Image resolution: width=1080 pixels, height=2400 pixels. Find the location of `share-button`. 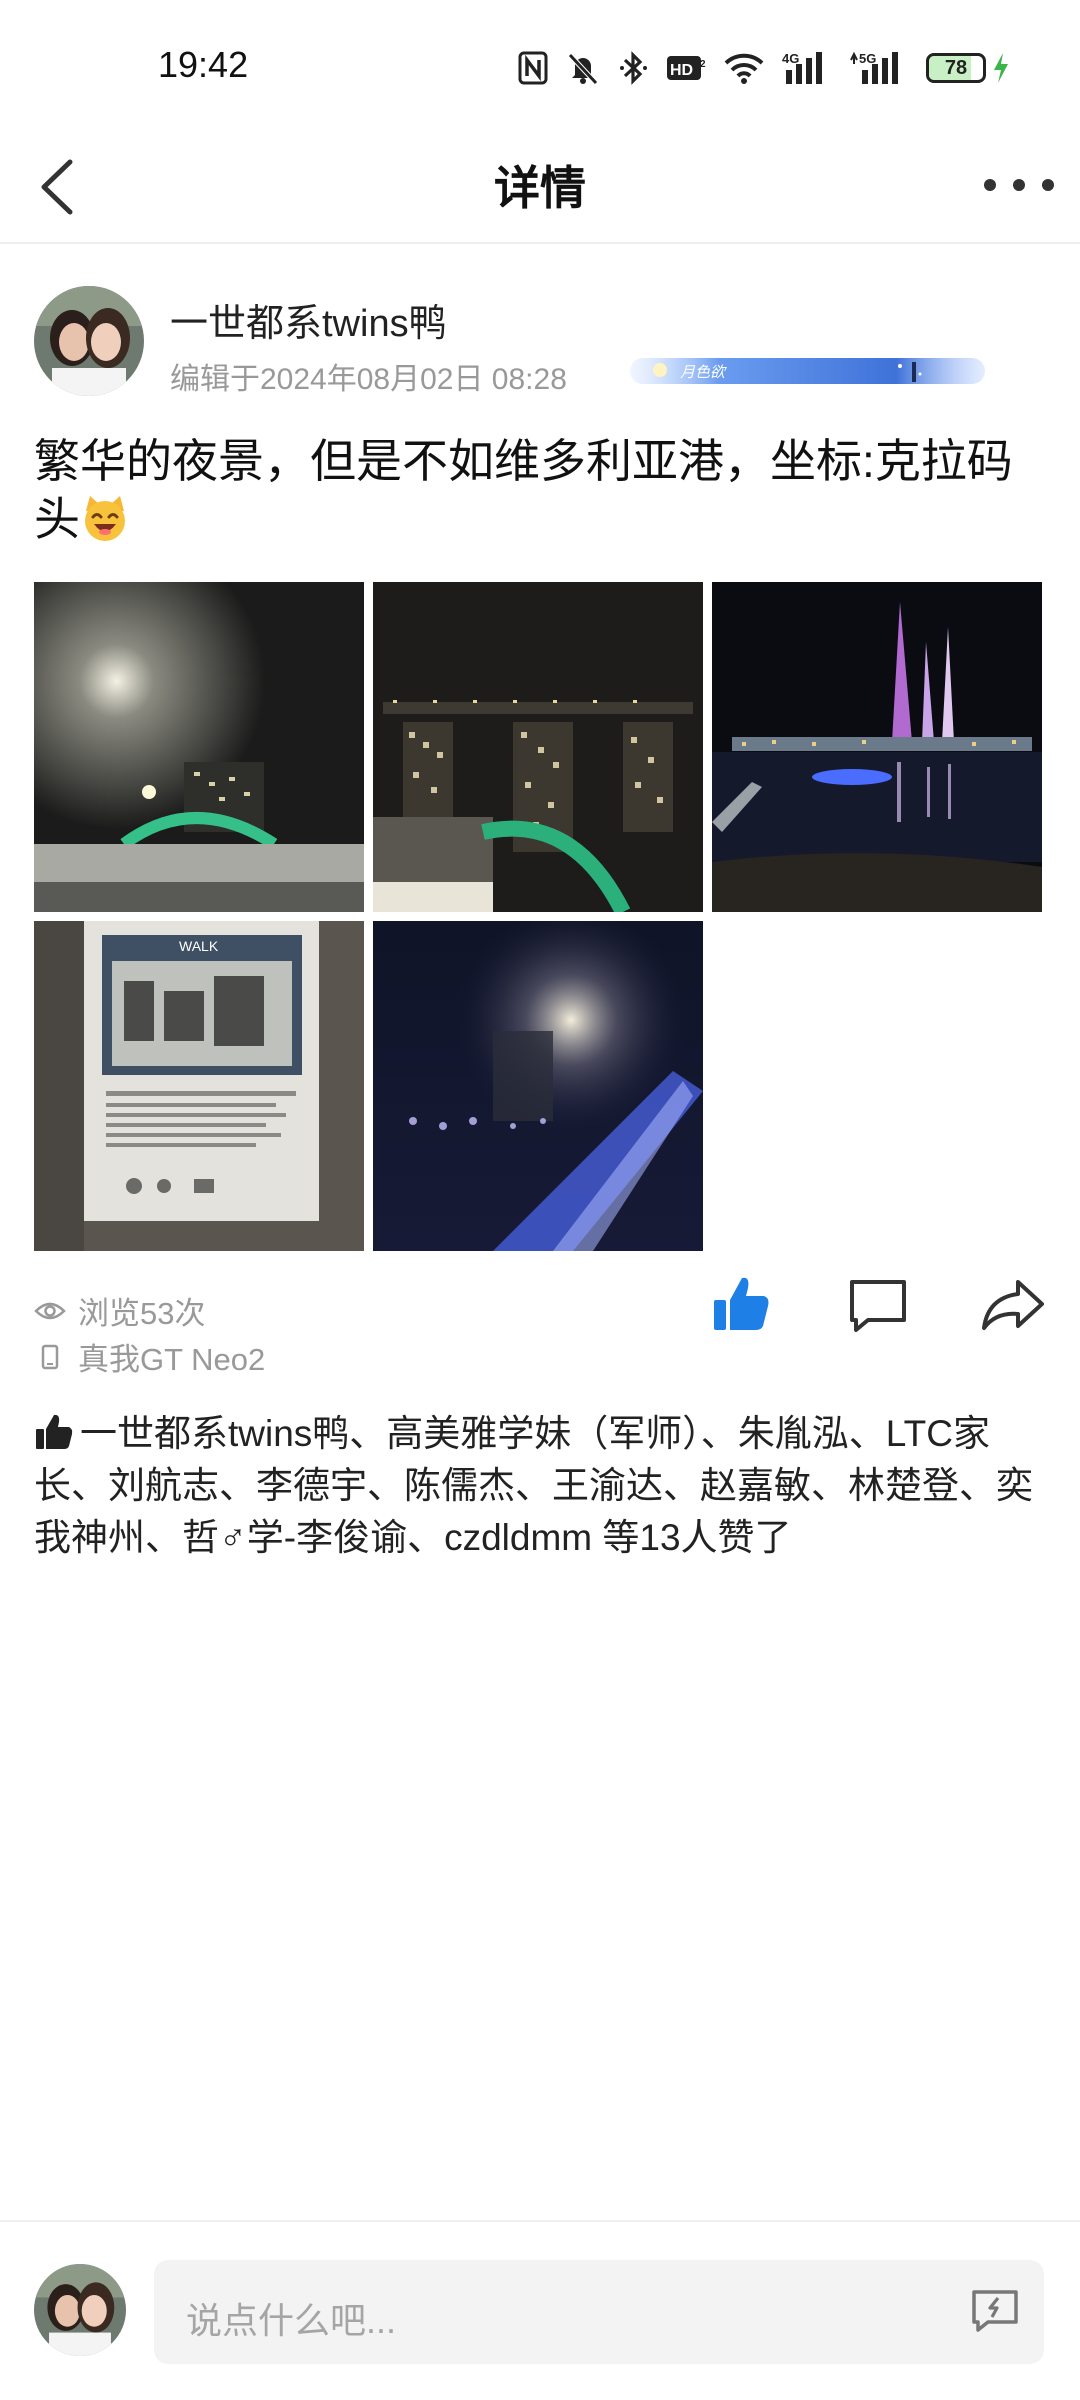

share-button is located at coordinates (1013, 1307).